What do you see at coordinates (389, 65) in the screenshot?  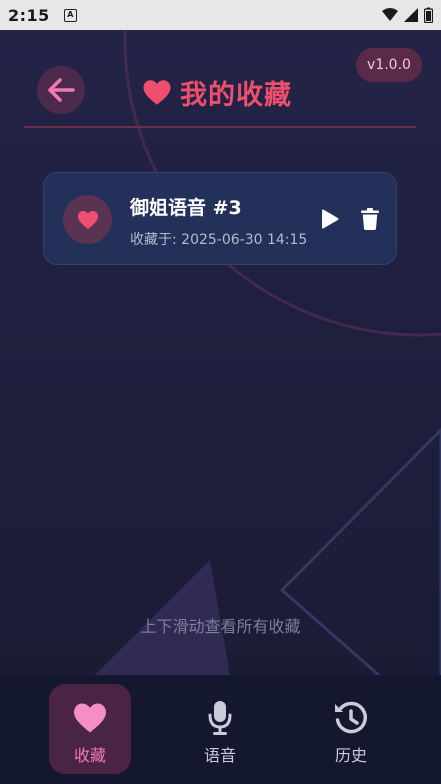 I see `version-badge: v1.0.0` at bounding box center [389, 65].